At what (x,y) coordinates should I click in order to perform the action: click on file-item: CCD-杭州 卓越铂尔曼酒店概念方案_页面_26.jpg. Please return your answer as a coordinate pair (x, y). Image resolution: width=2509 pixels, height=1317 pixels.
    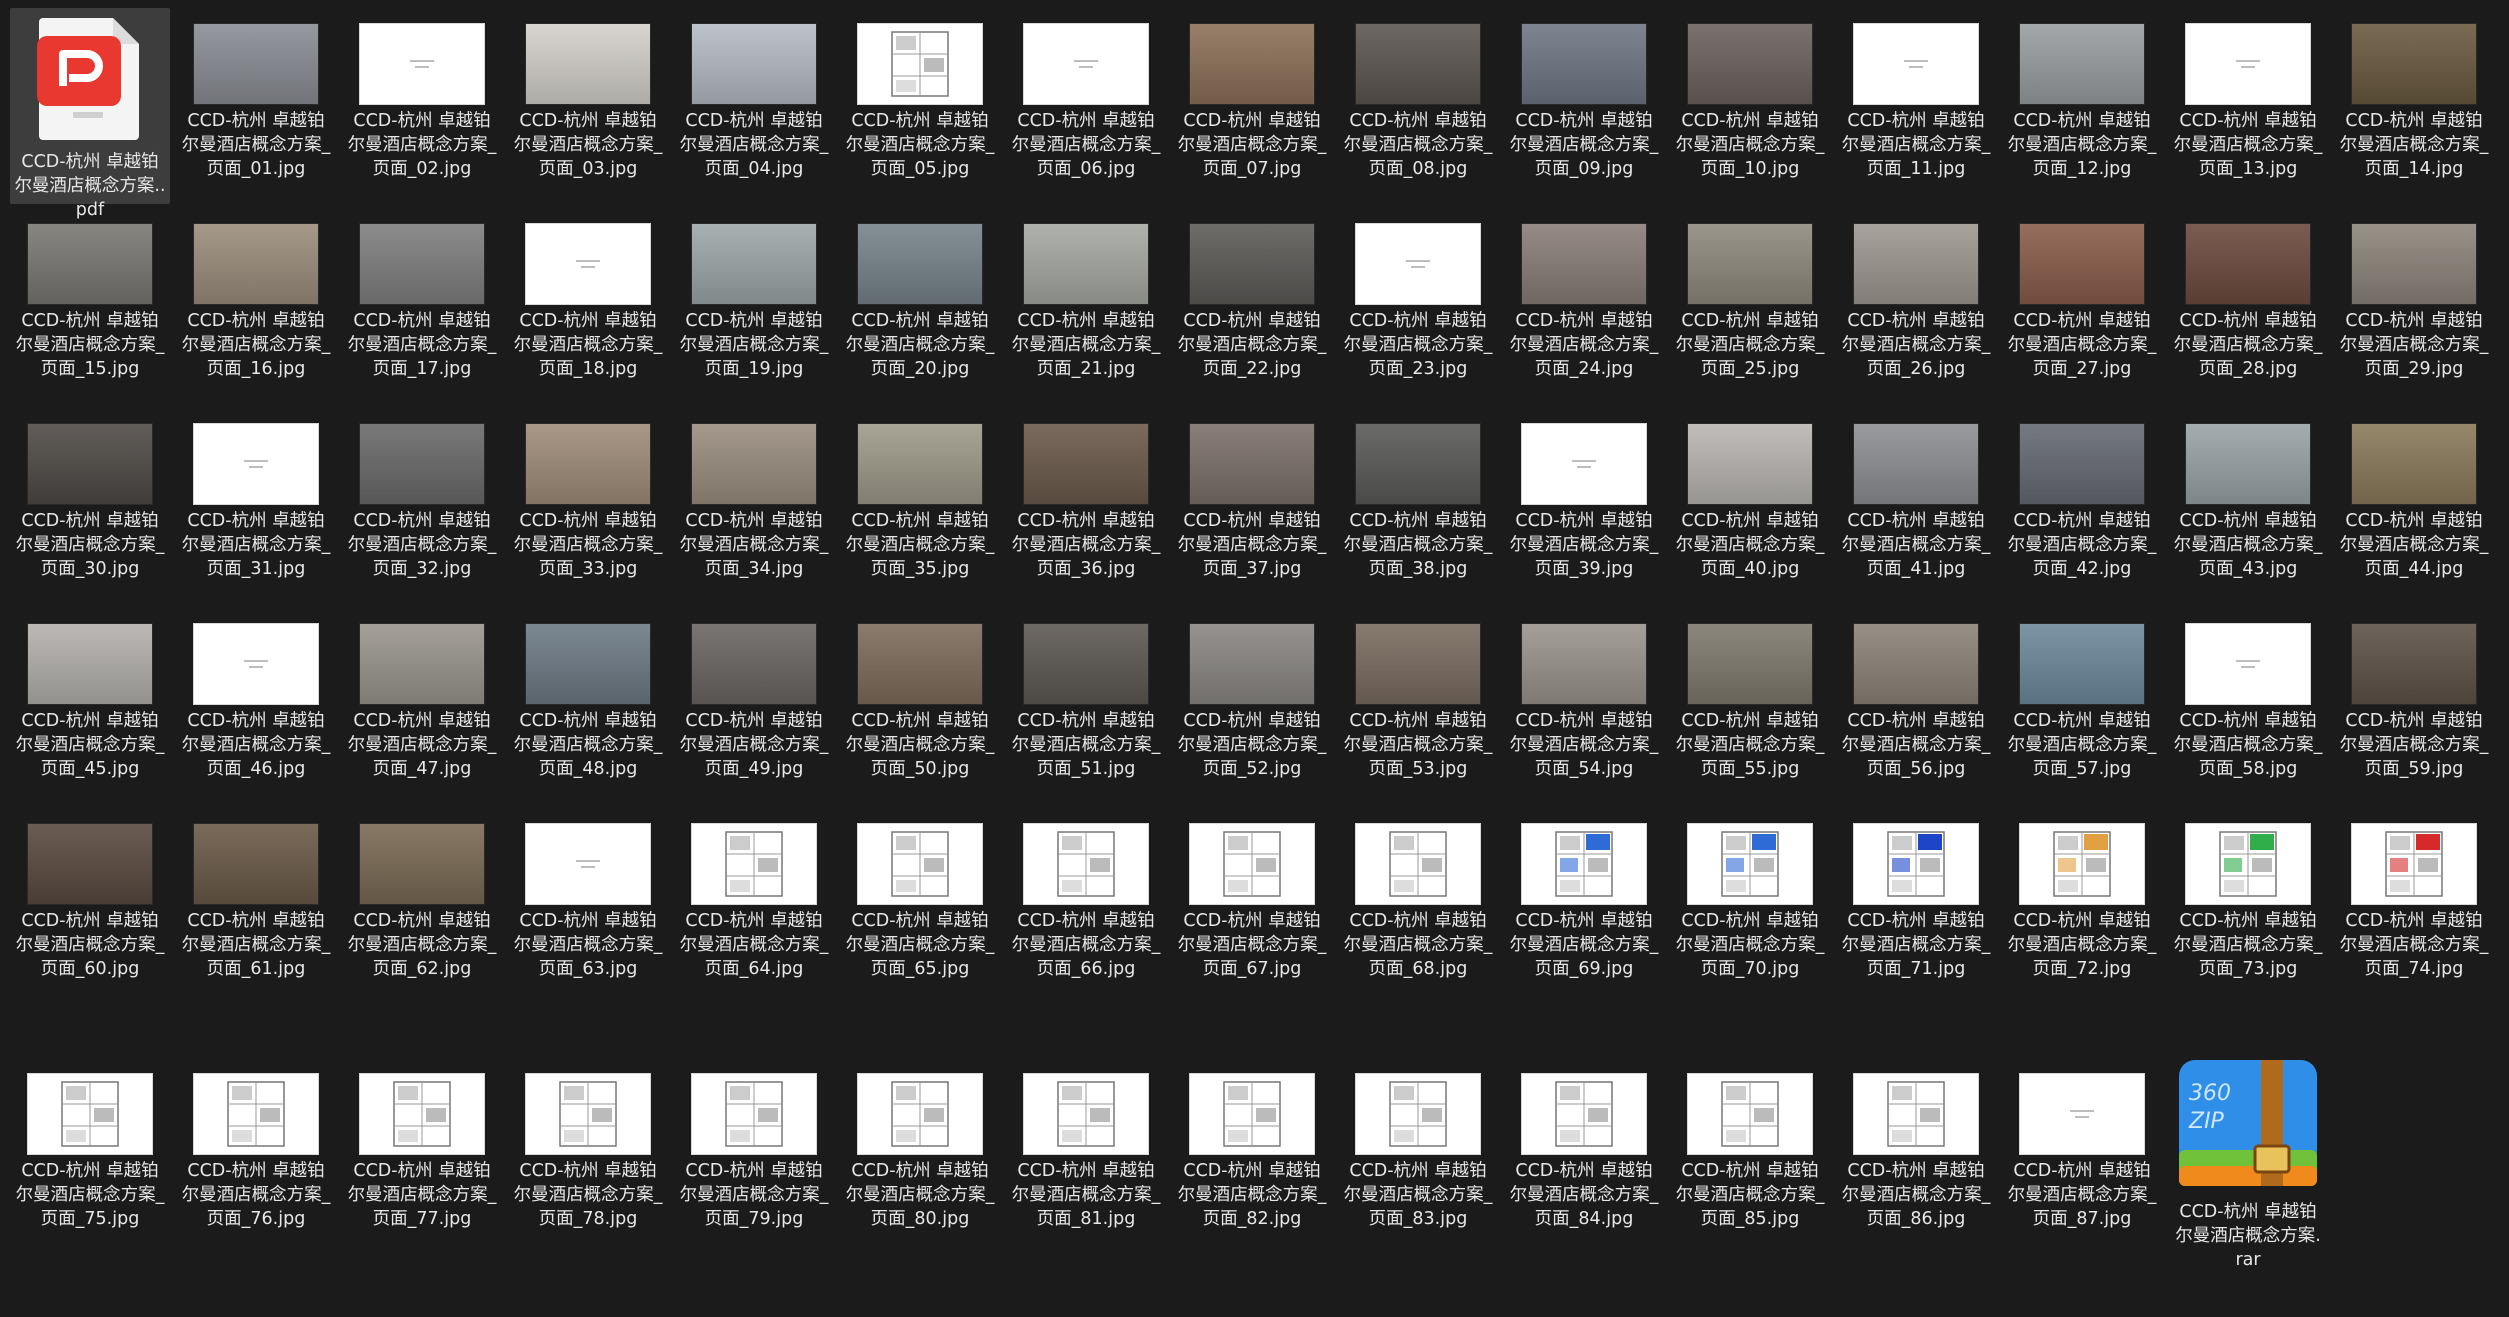
    Looking at the image, I should click on (1916, 306).